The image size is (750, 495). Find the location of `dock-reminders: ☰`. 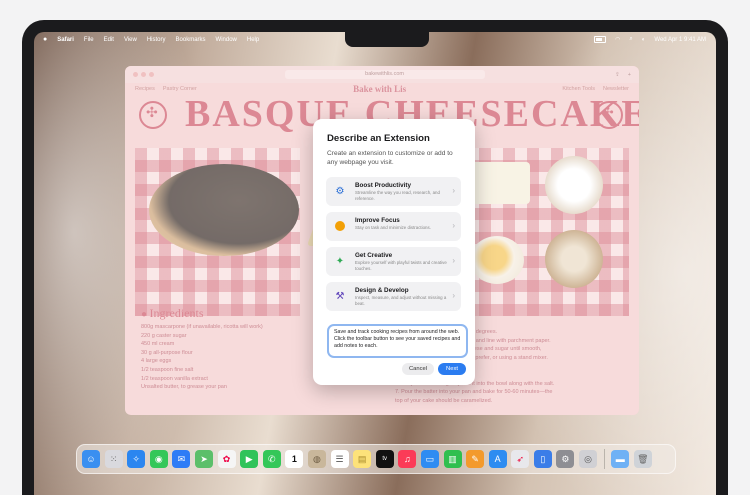

dock-reminders: ☰ is located at coordinates (339, 459).